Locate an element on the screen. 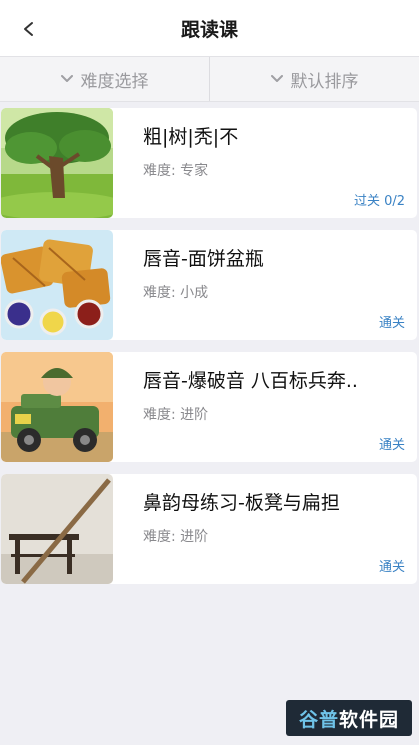  nav-bar: 跟读课 is located at coordinates (209, 28).